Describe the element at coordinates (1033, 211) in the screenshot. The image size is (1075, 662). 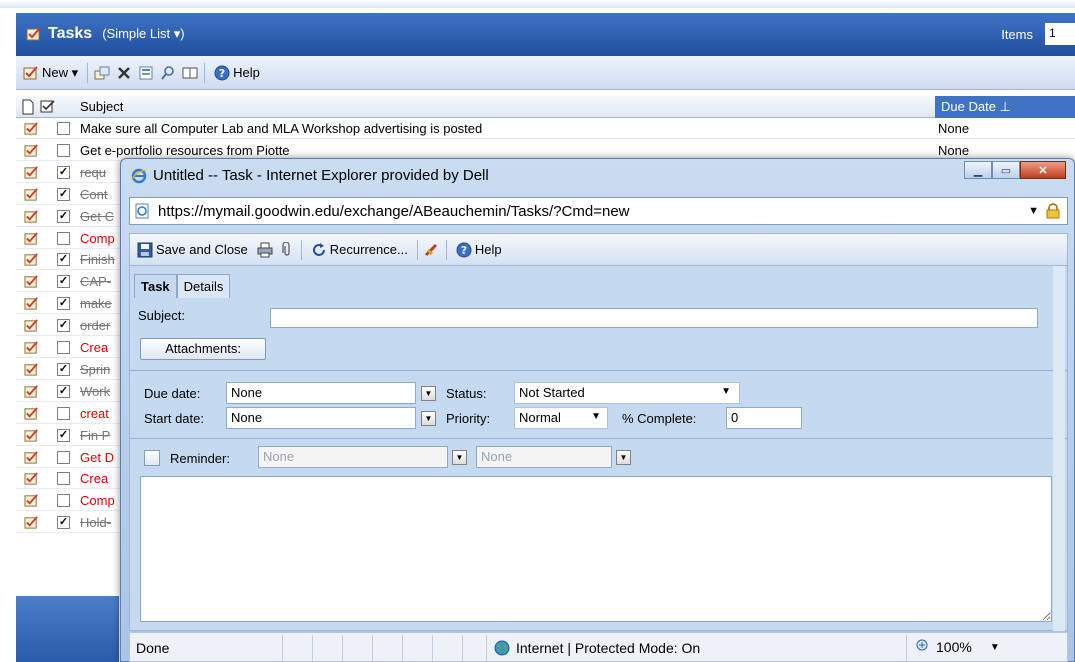
I see `chevron-down-icon: ▼` at that location.